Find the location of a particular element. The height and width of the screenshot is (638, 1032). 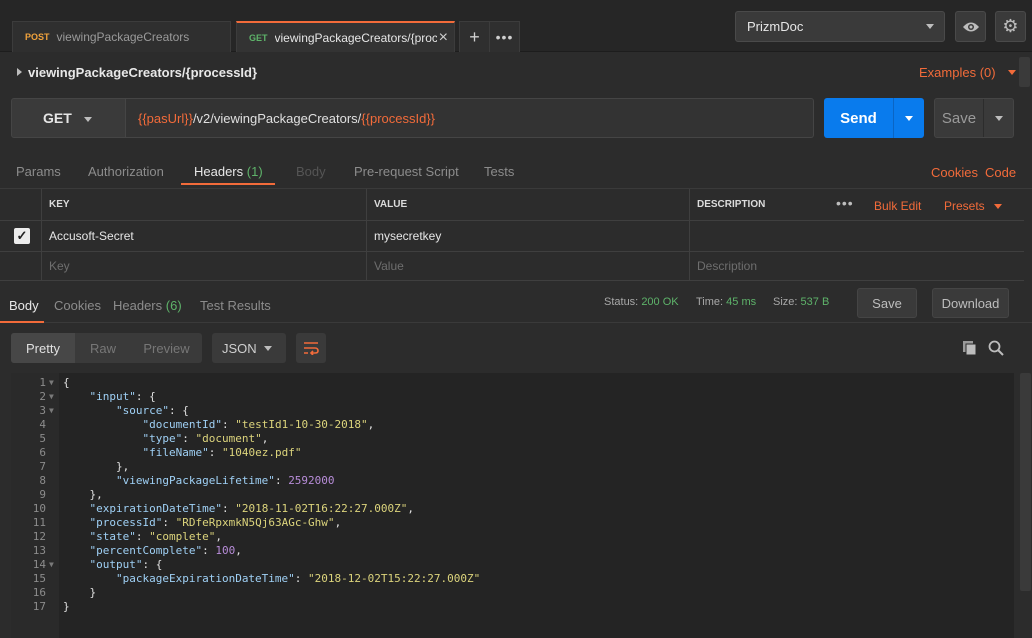

tab-params: Params is located at coordinates (38, 171).